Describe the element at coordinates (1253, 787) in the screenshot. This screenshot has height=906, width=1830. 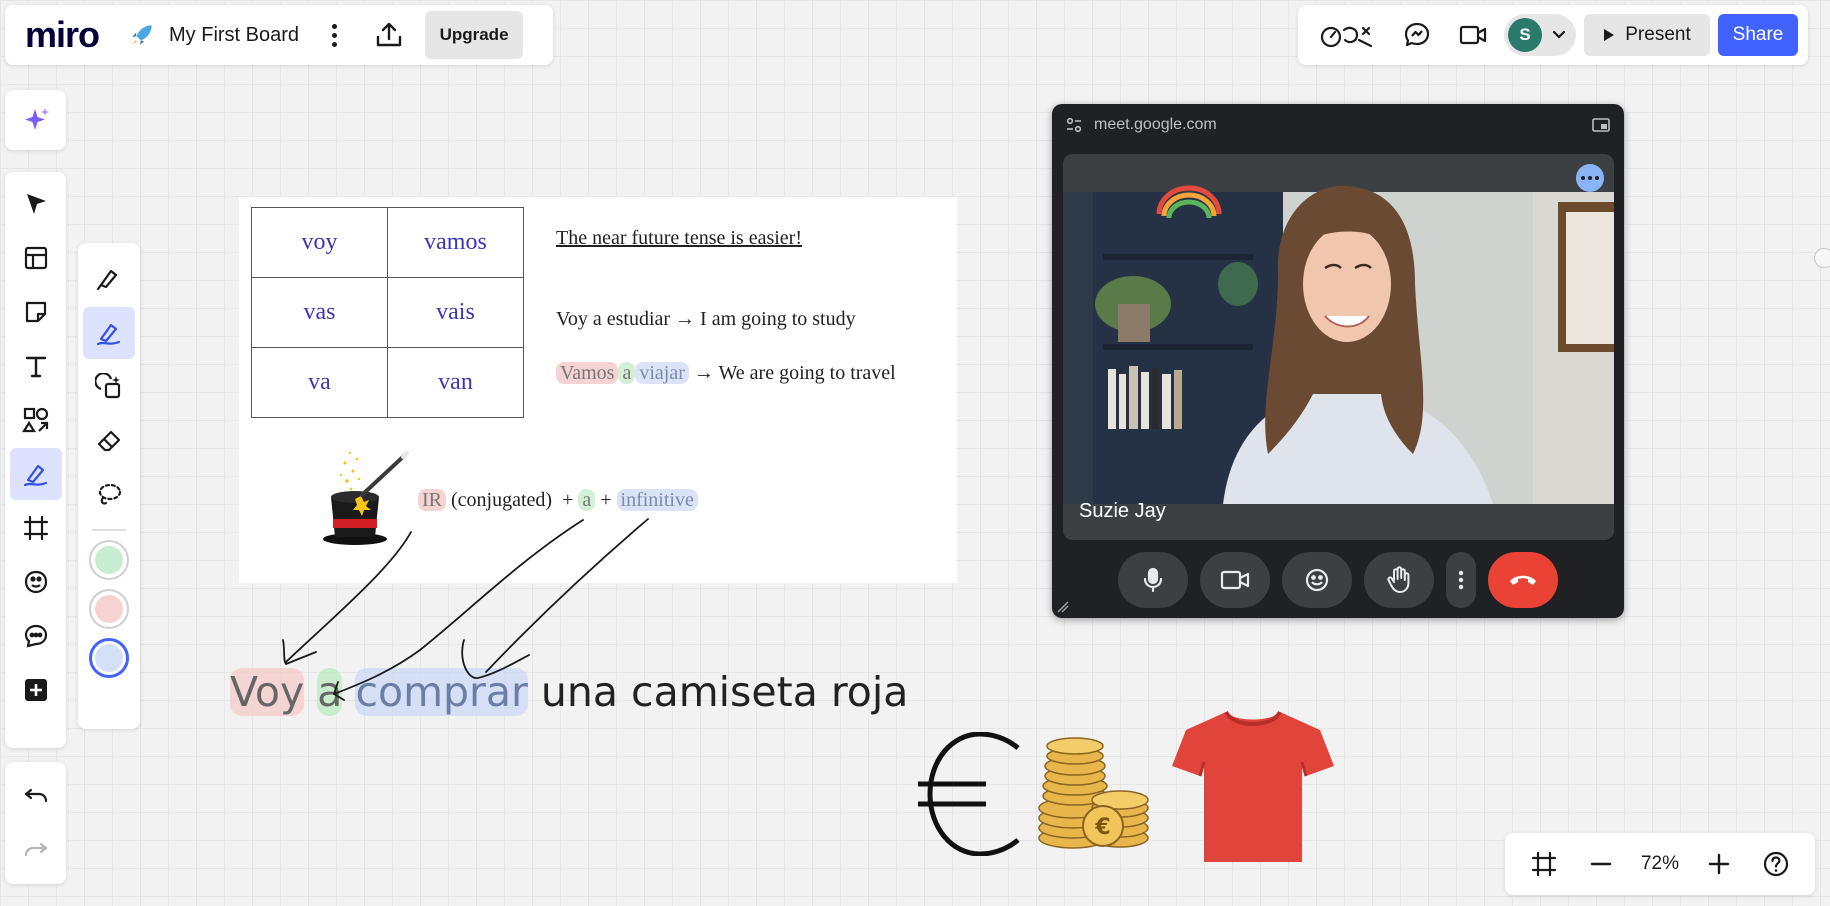
I see `red-tshirt-icon` at that location.